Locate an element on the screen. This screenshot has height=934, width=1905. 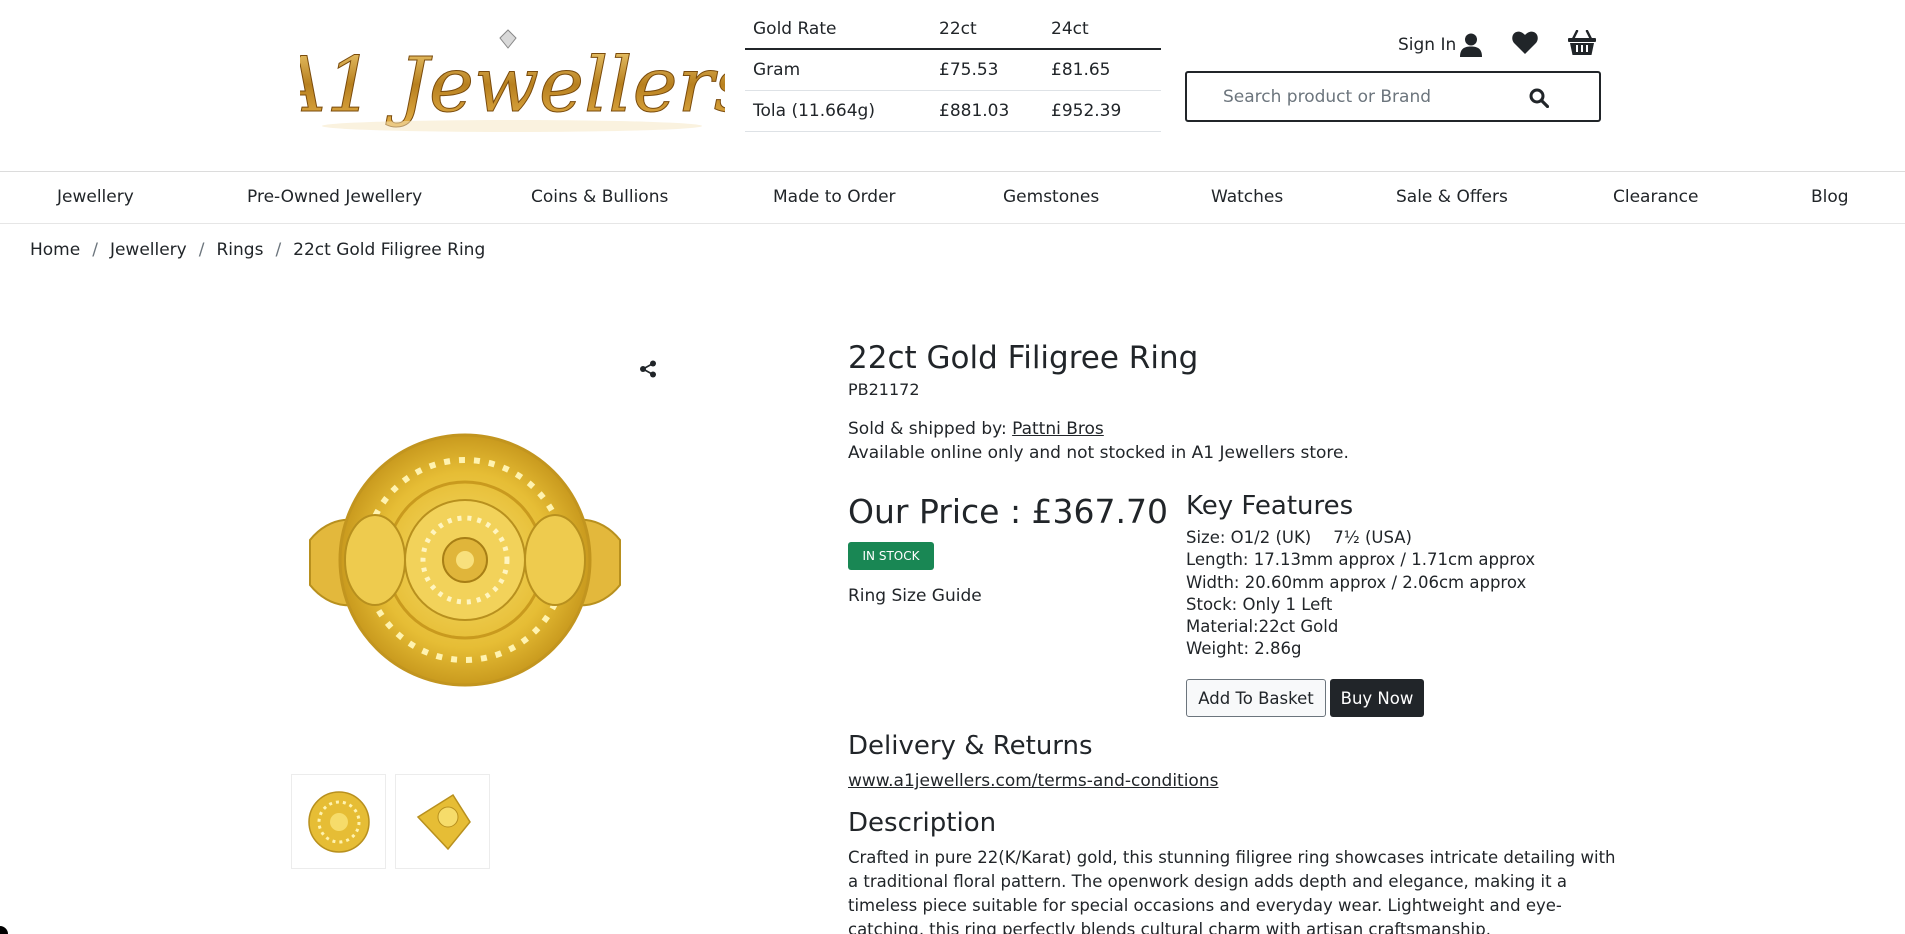
rate-row-label: Tola (11.664g) is located at coordinates (814, 110).